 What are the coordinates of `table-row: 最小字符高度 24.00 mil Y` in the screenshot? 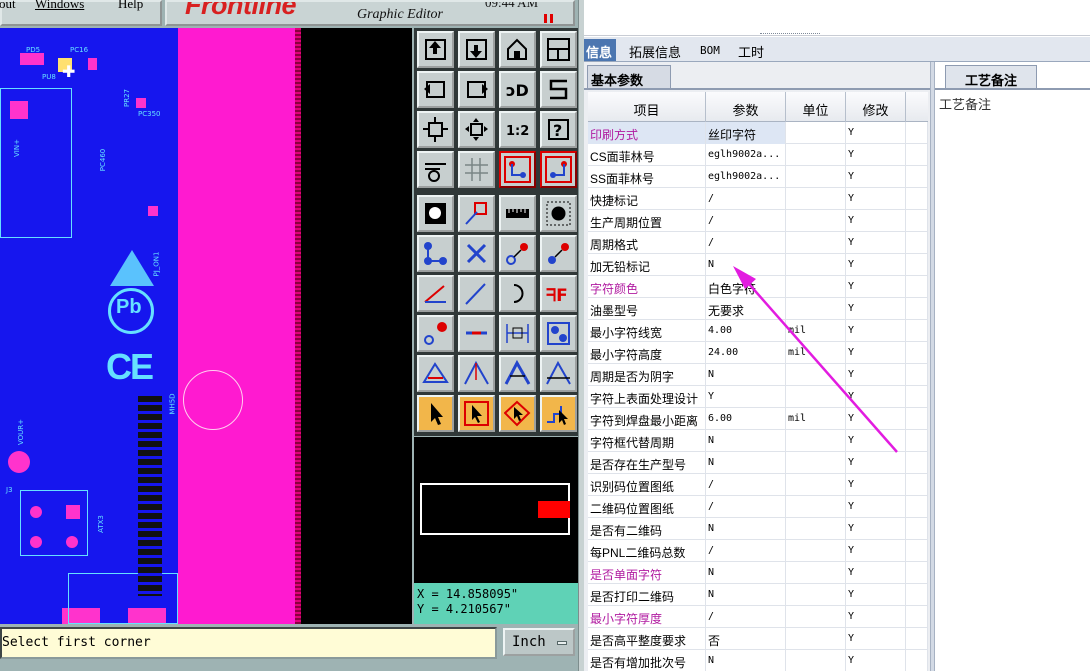 It's located at (758, 353).